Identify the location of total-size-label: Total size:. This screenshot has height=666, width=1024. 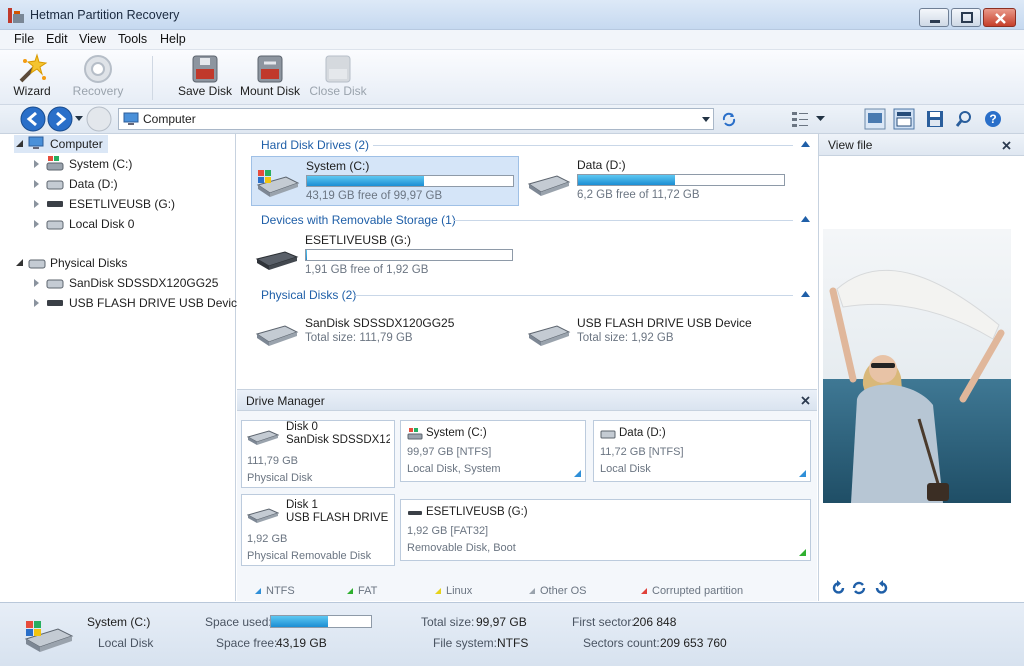
(448, 622).